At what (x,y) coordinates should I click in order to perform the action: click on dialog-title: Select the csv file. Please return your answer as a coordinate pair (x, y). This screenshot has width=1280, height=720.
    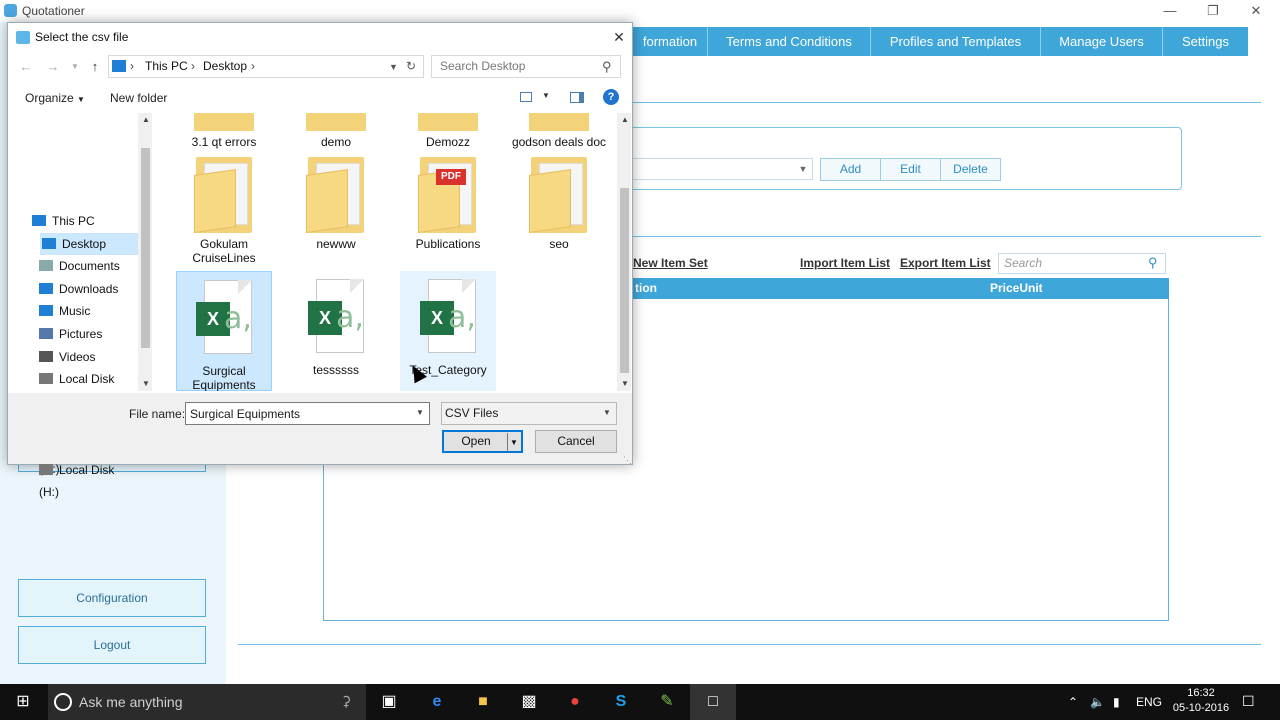
    Looking at the image, I should click on (82, 37).